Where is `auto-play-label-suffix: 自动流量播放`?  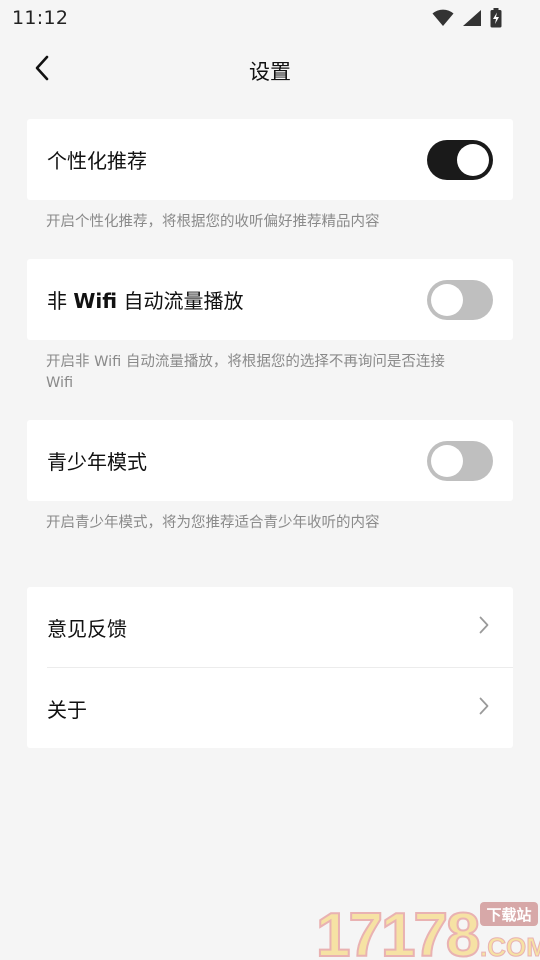 auto-play-label-suffix: 自动流量播放 is located at coordinates (180, 301).